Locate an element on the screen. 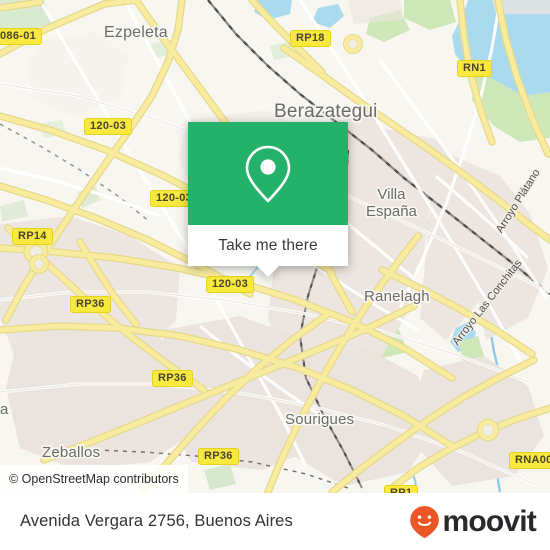 This screenshot has width=550, height=550. map-attribution: © OpenStreetMap contributors is located at coordinates (94, 479).